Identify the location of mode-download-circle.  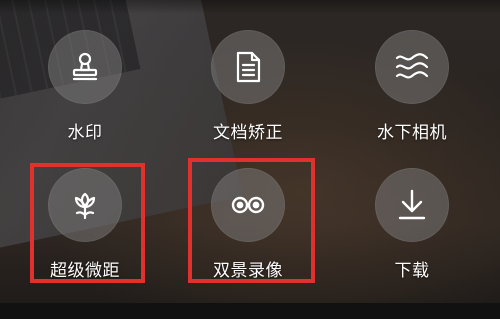
(412, 205).